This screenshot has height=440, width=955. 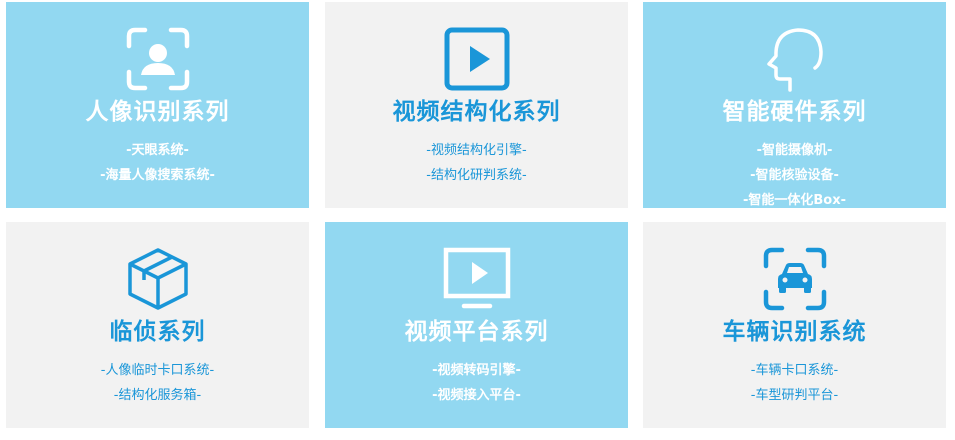 What do you see at coordinates (158, 279) in the screenshot?
I see `box-cube-icon` at bounding box center [158, 279].